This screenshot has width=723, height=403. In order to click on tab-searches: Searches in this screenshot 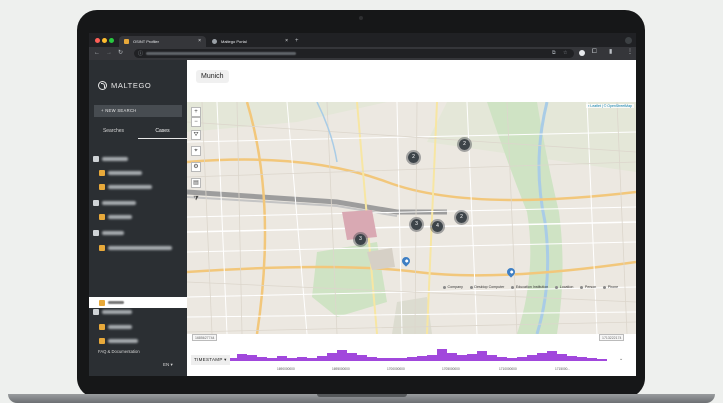, I will do `click(113, 132)`.